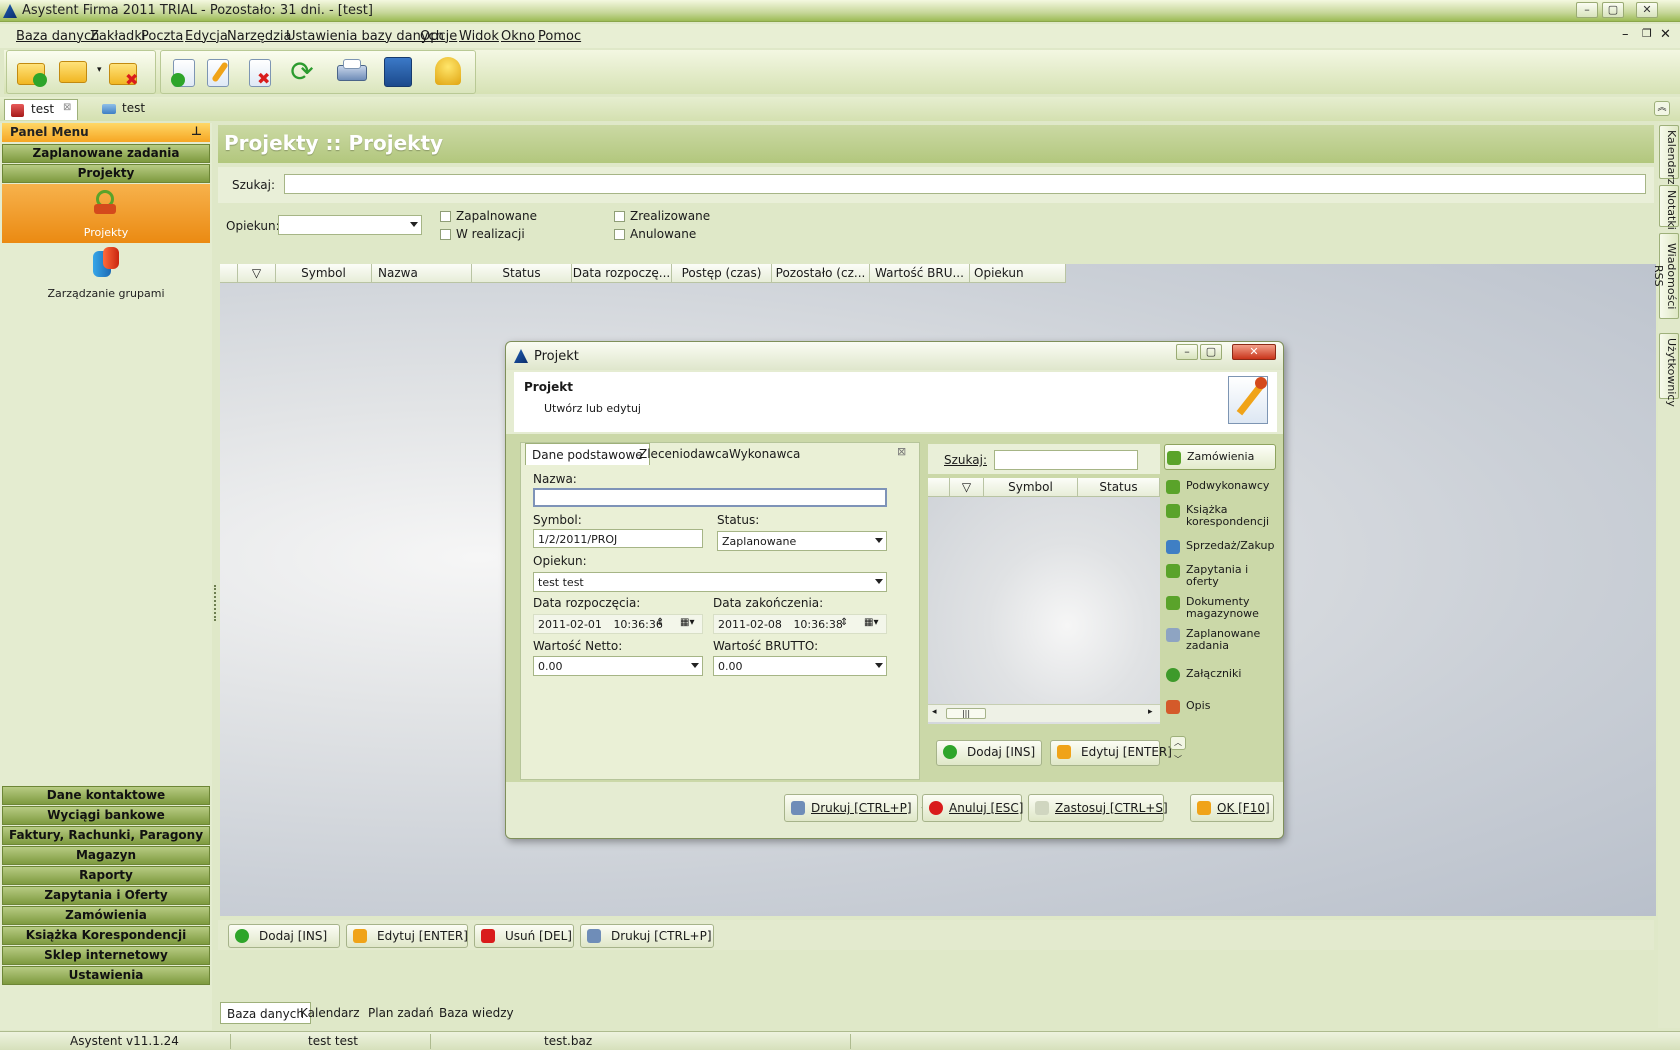 The image size is (1680, 1050). I want to click on tab-dane-podstawowe: Dane podstawowe, so click(587, 454).